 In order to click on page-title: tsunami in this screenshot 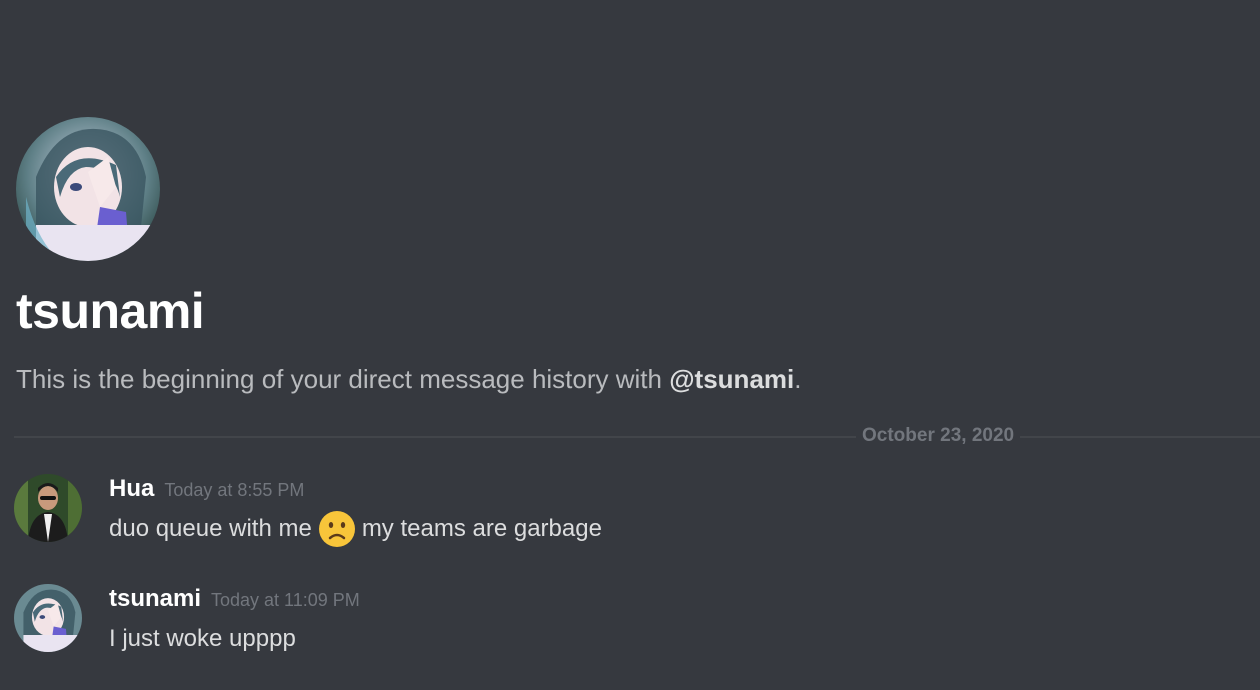, I will do `click(110, 311)`.